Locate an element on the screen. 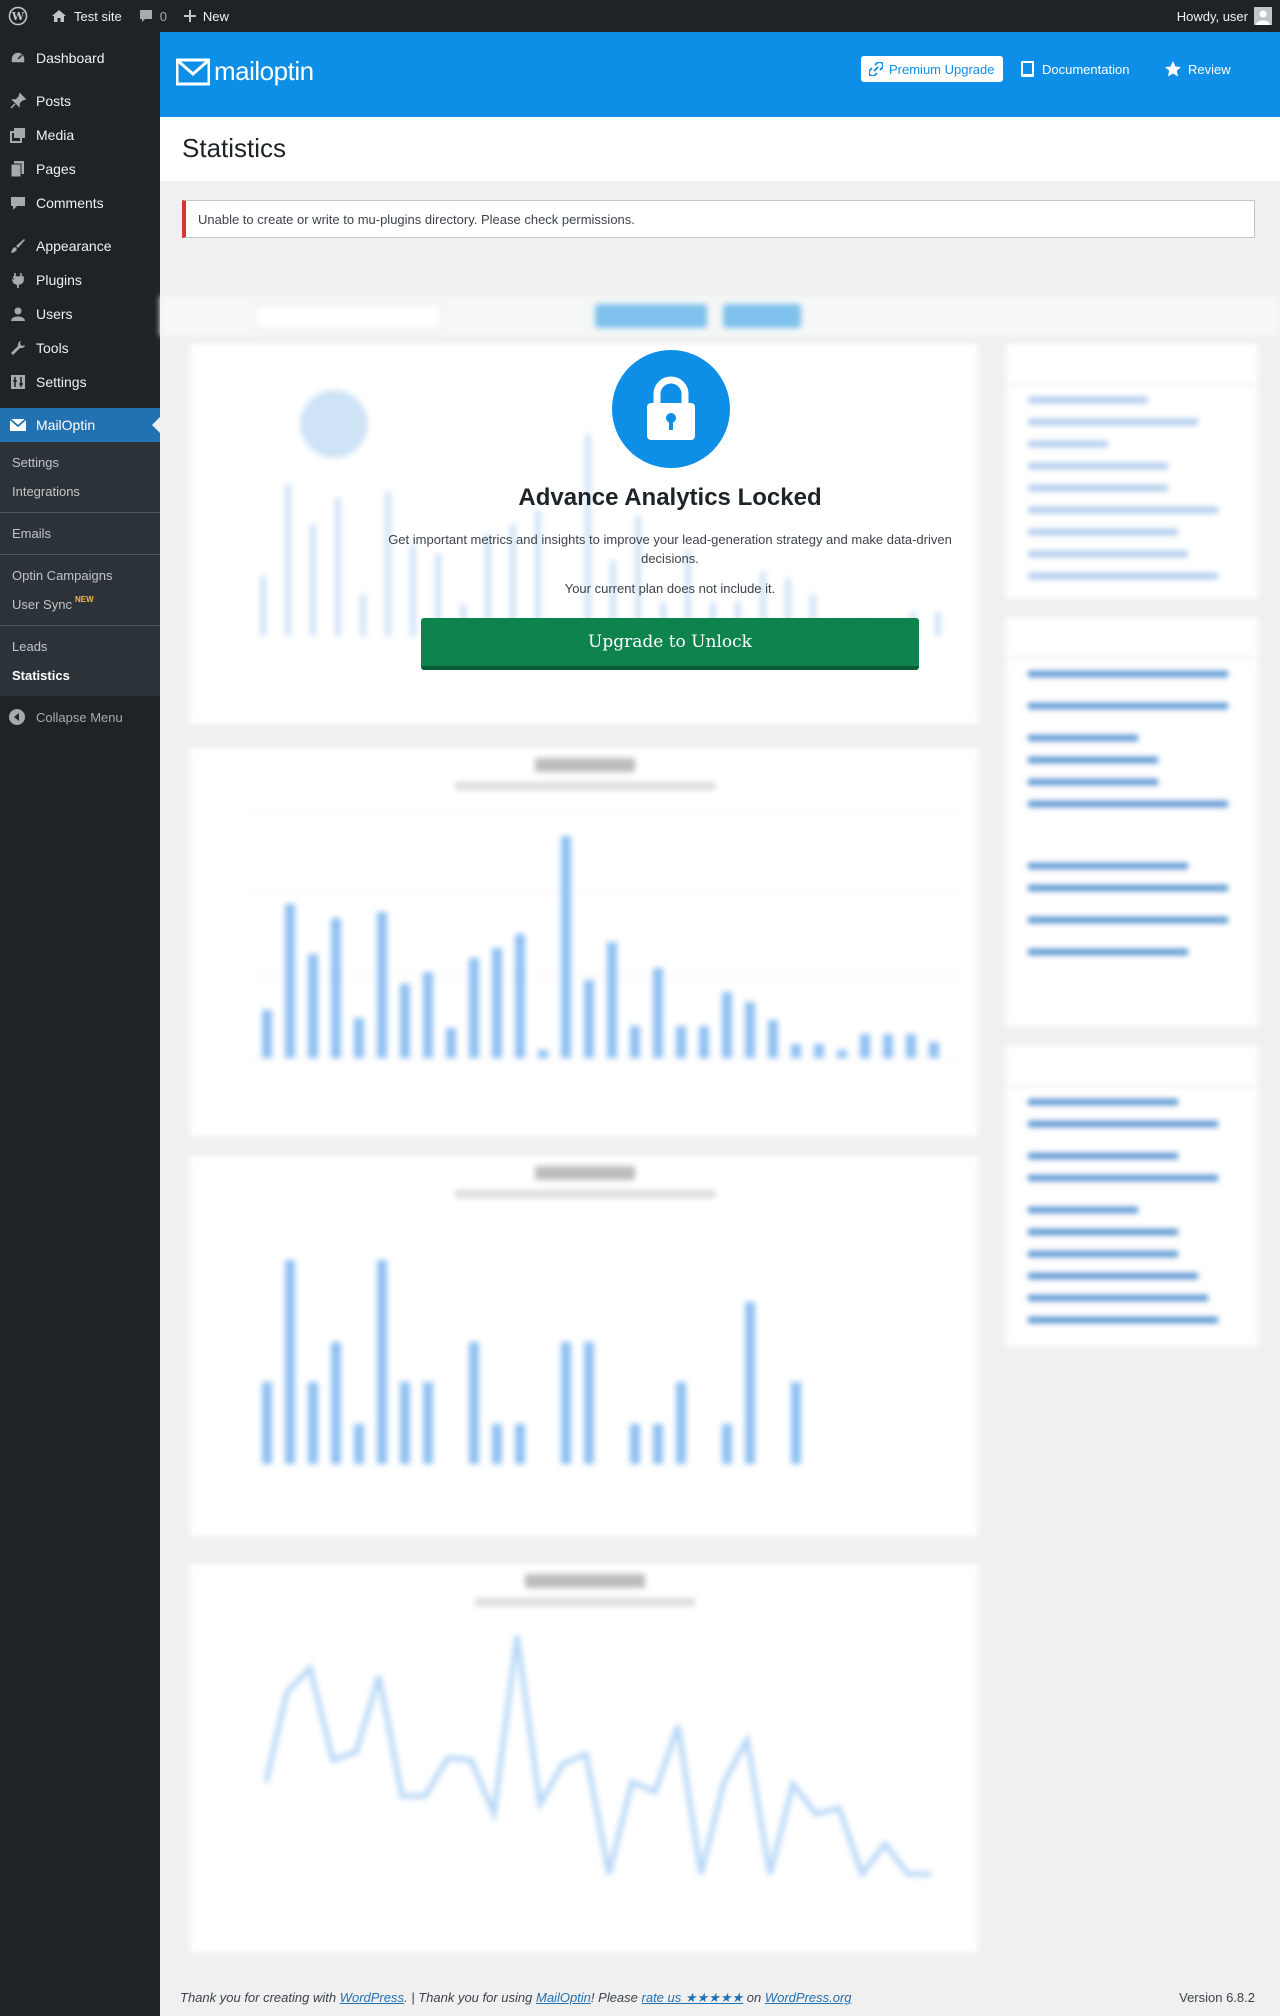 The height and width of the screenshot is (2016, 1280). footer-text: on is located at coordinates (754, 1997).